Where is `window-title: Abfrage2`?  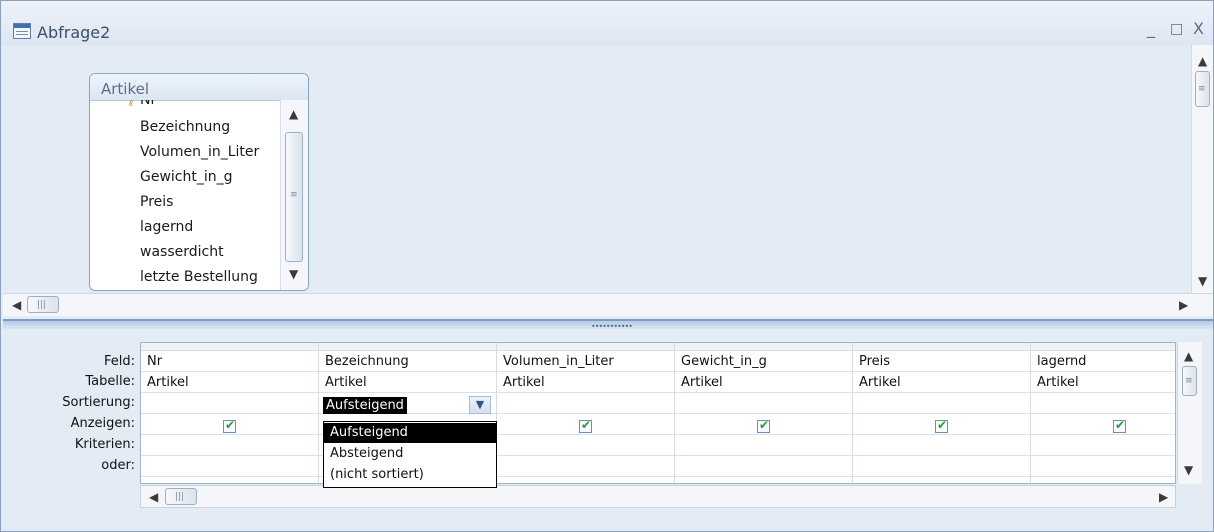 window-title: Abfrage2 is located at coordinates (74, 32).